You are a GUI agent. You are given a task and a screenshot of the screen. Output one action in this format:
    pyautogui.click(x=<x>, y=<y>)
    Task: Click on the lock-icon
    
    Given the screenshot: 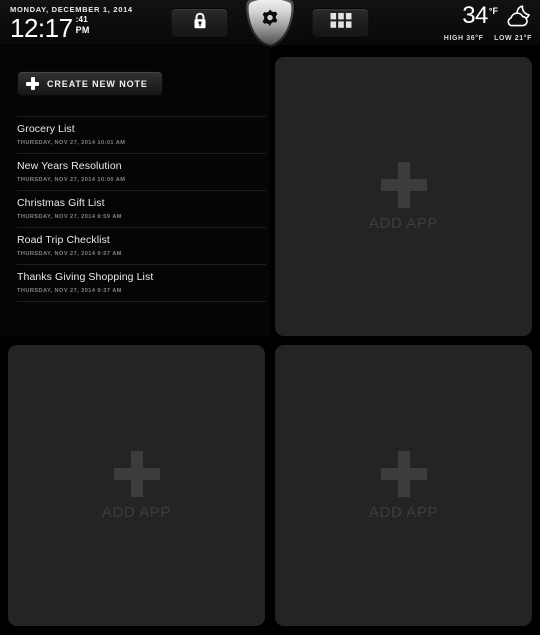 What is the action you would take?
    pyautogui.click(x=199, y=23)
    